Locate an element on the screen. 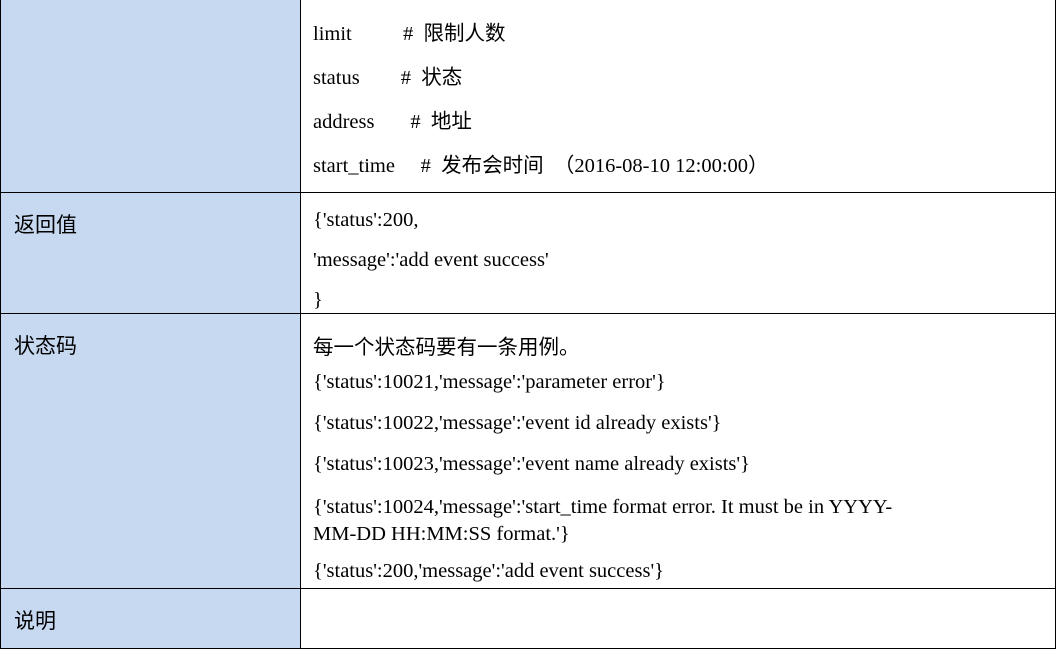 The image size is (1057, 649). return-label-cell: 返回值 is located at coordinates (150, 253).